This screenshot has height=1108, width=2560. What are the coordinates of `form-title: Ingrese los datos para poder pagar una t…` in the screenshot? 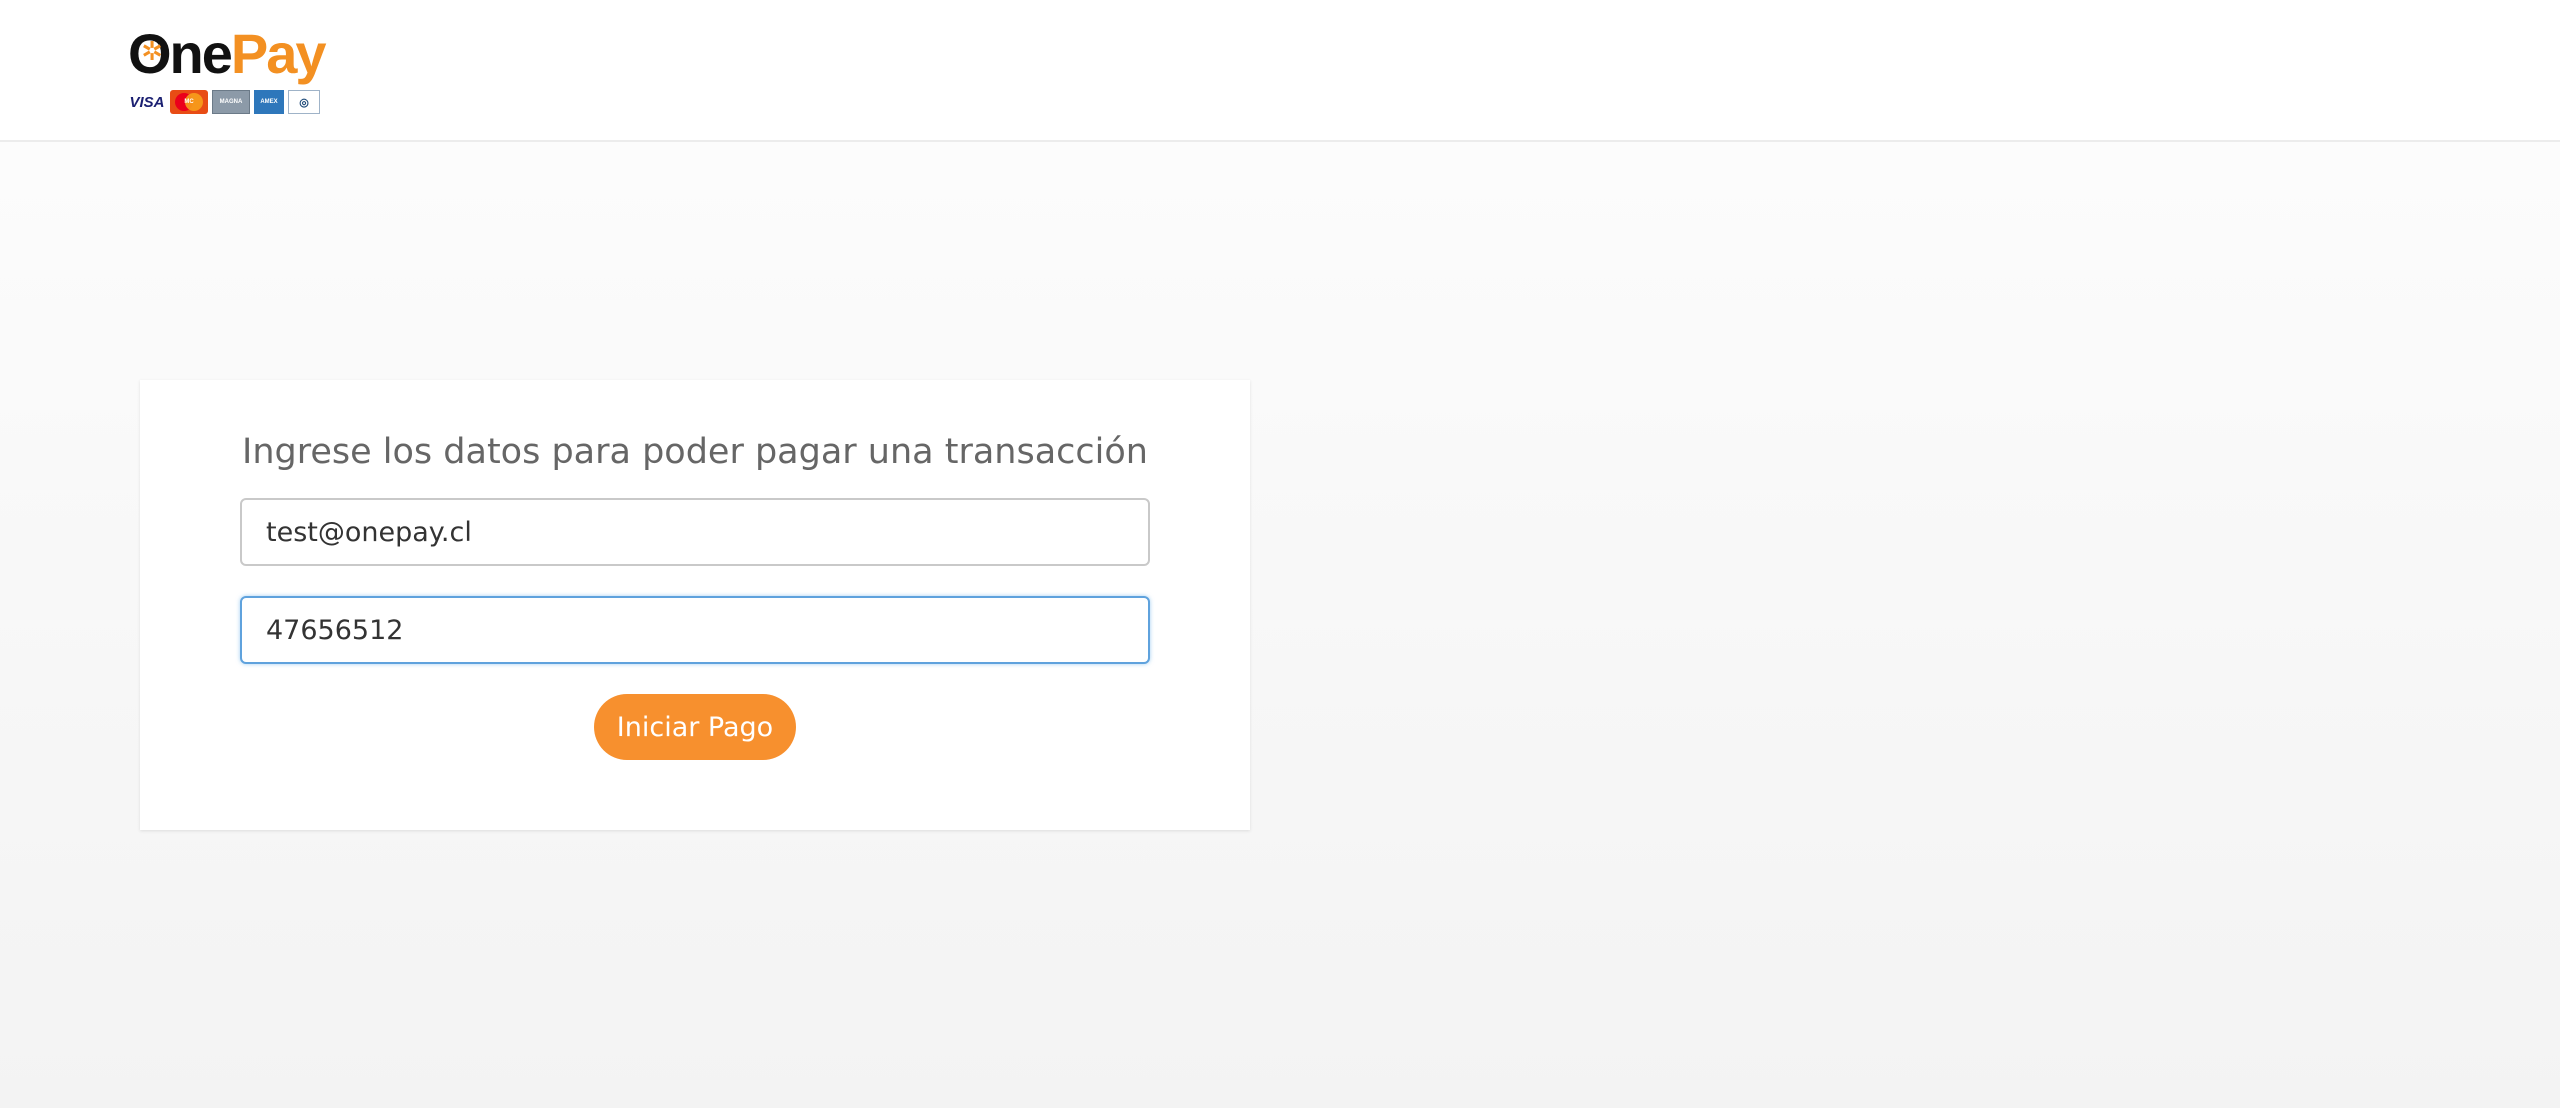 It's located at (695, 452).